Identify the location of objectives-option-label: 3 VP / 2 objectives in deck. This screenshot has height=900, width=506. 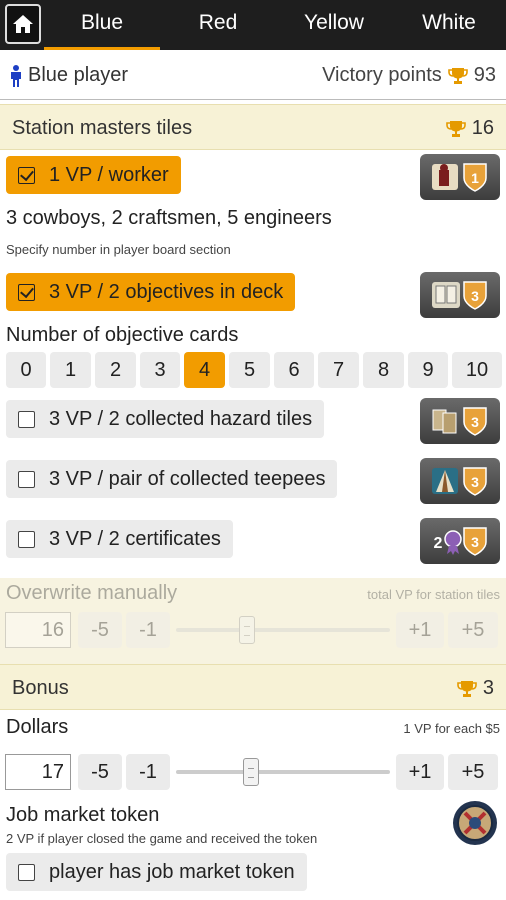
(166, 291).